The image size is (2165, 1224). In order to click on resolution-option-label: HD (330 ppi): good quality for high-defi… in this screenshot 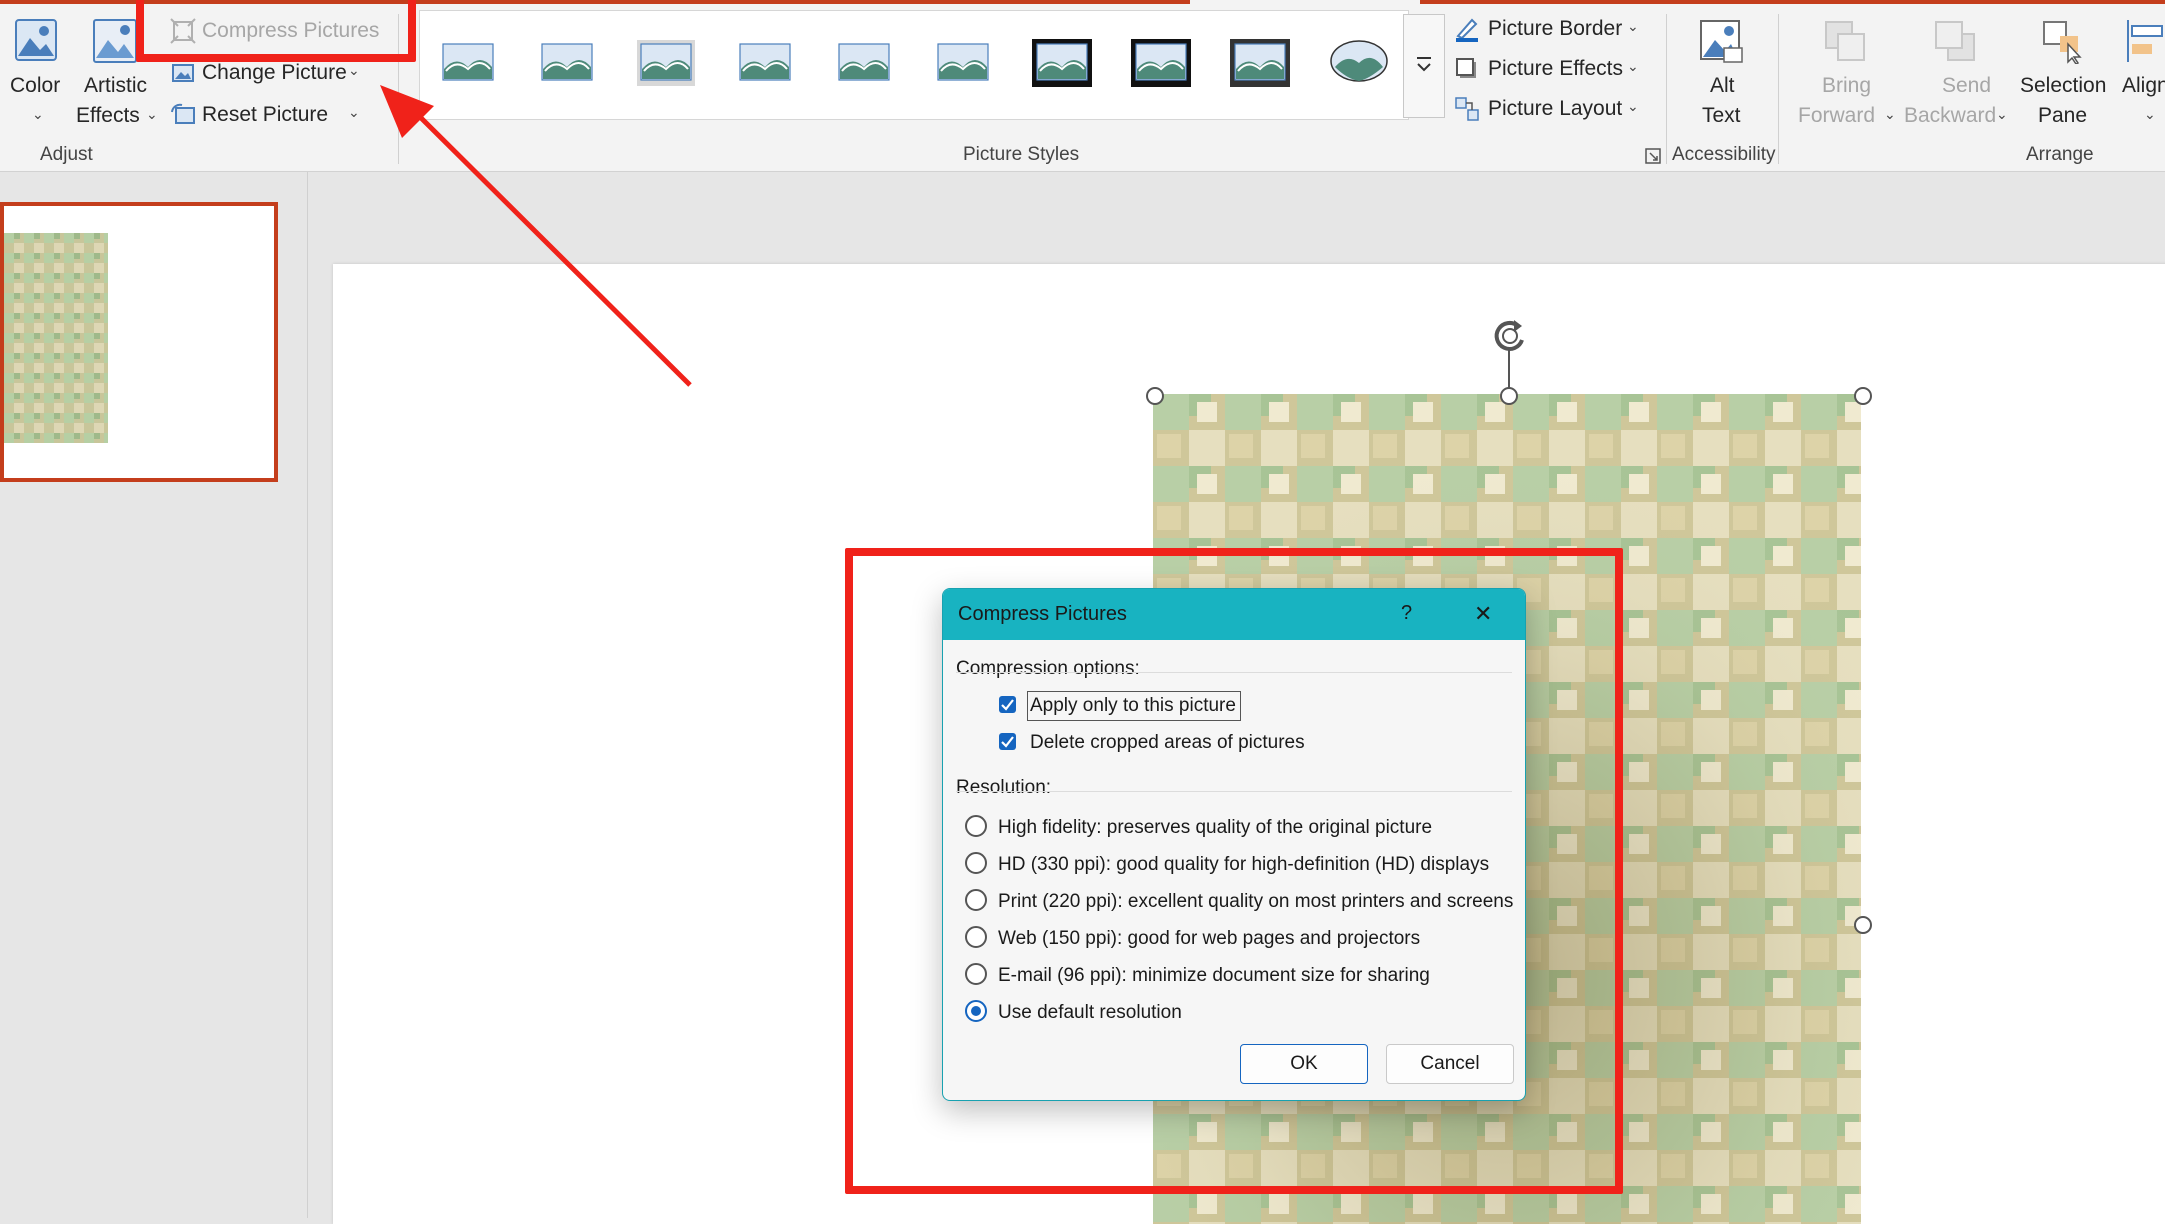, I will do `click(1244, 864)`.